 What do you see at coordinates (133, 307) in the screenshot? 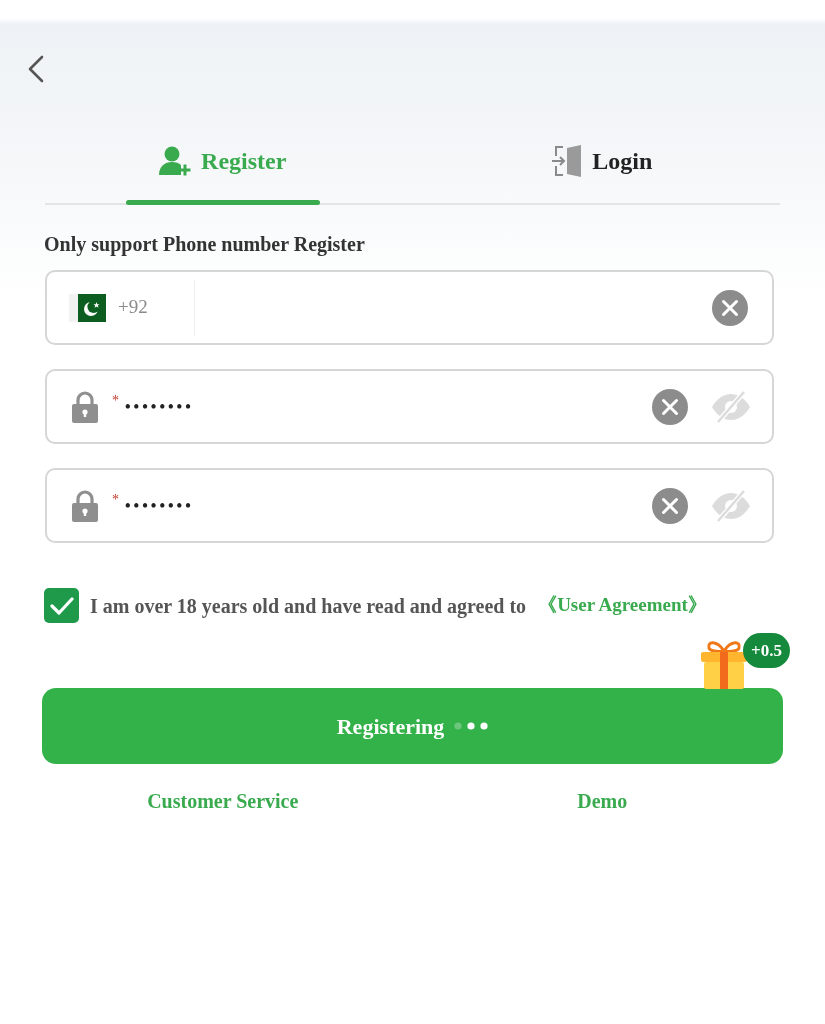
I see `country-code: +92` at bounding box center [133, 307].